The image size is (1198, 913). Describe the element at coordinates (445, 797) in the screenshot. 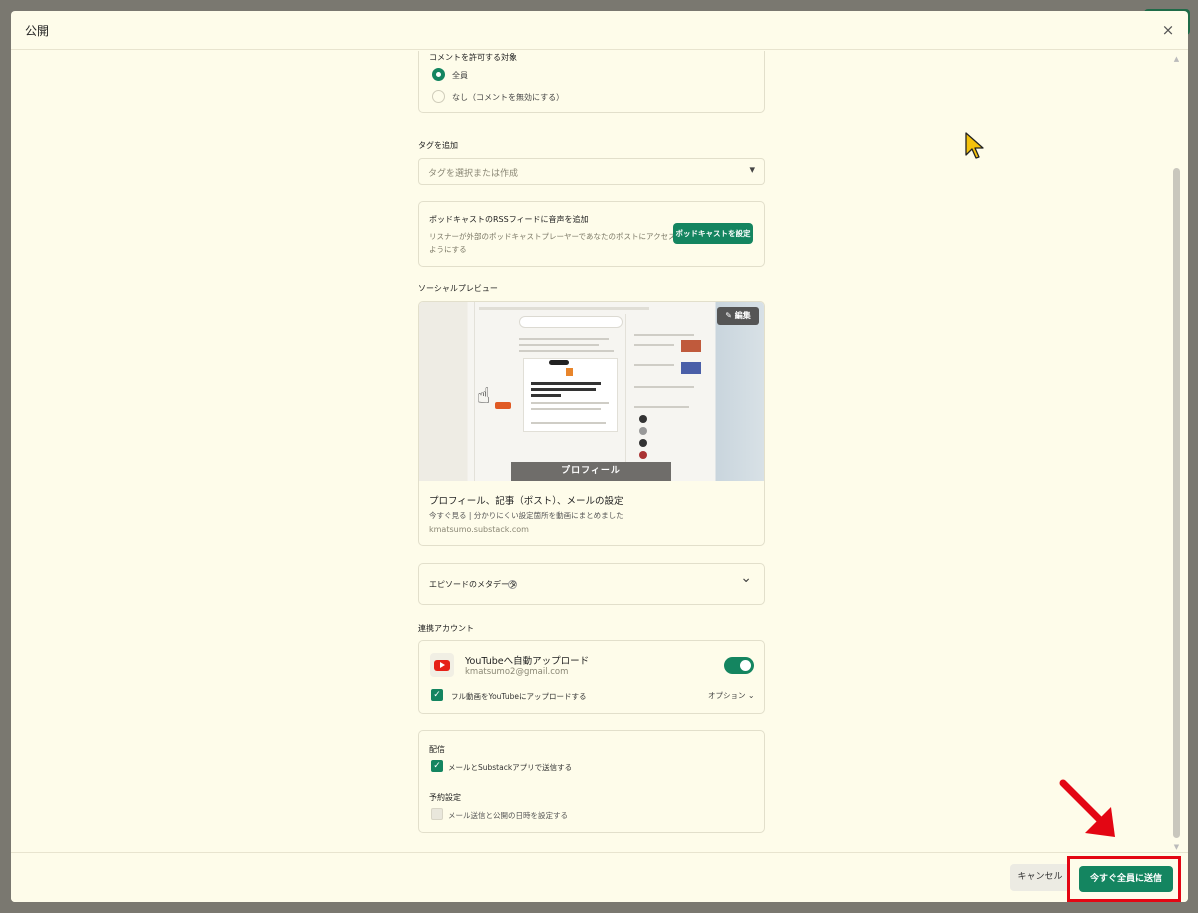

I see `schedule-title: 予約設定` at that location.